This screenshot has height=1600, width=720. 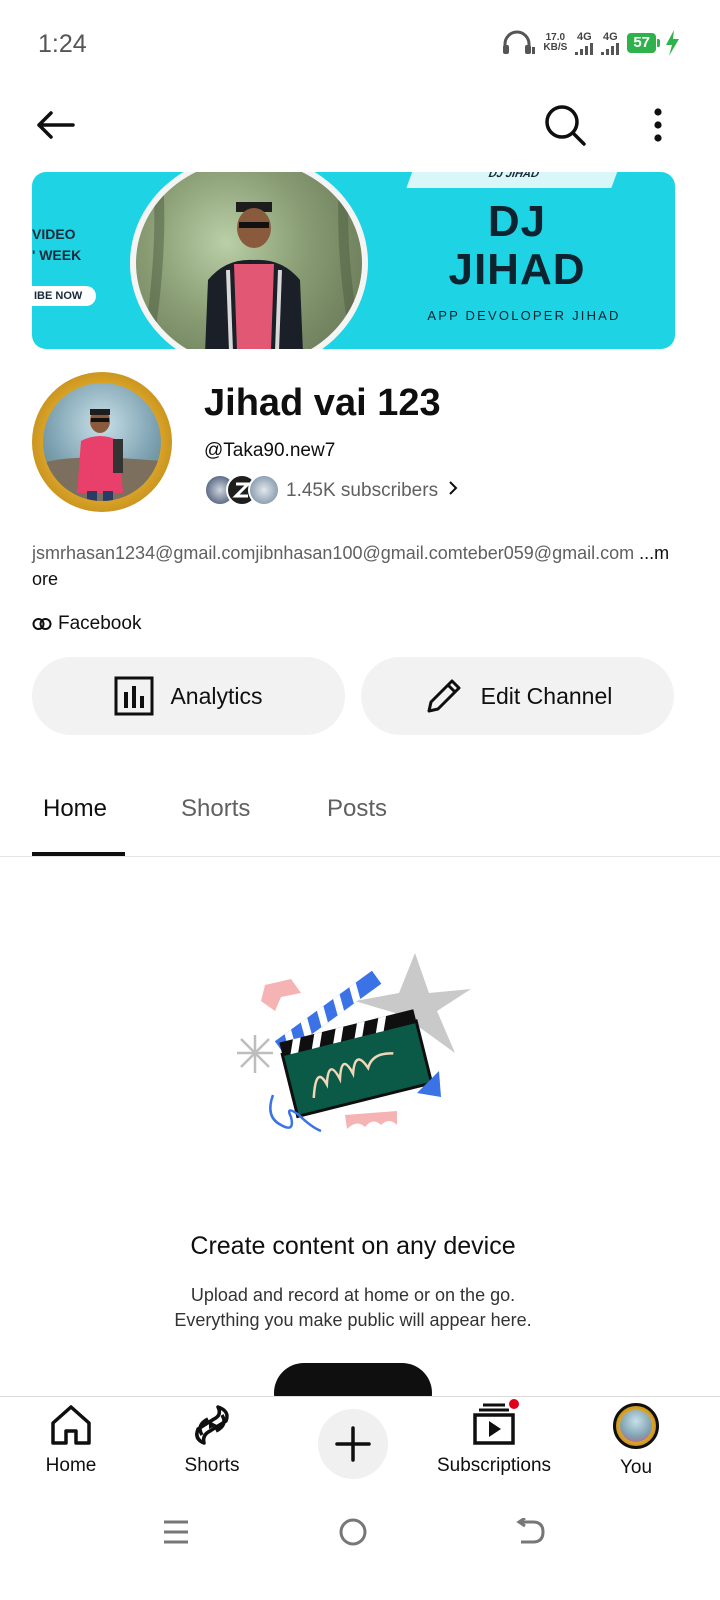 I want to click on plus-icon, so click(x=353, y=1444).